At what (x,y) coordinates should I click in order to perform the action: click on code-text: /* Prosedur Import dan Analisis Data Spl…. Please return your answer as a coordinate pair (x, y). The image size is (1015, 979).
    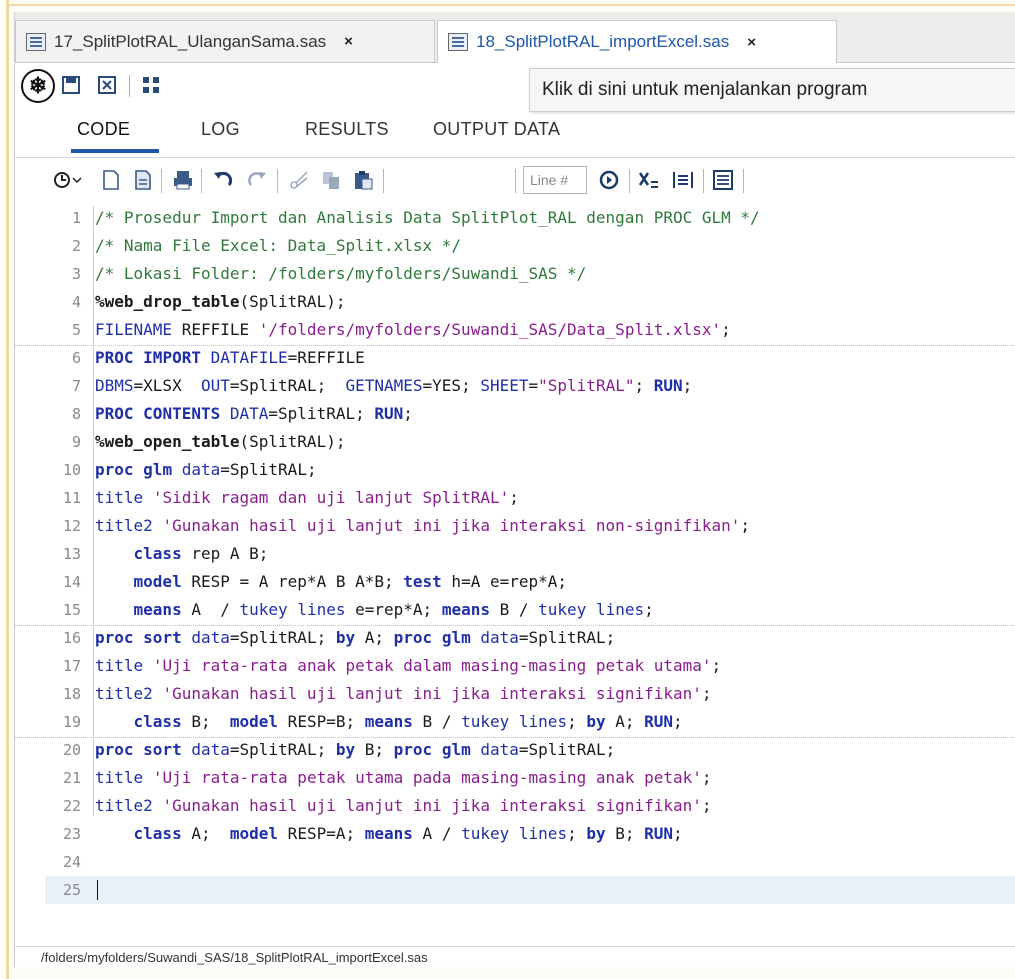
    Looking at the image, I should click on (427, 217).